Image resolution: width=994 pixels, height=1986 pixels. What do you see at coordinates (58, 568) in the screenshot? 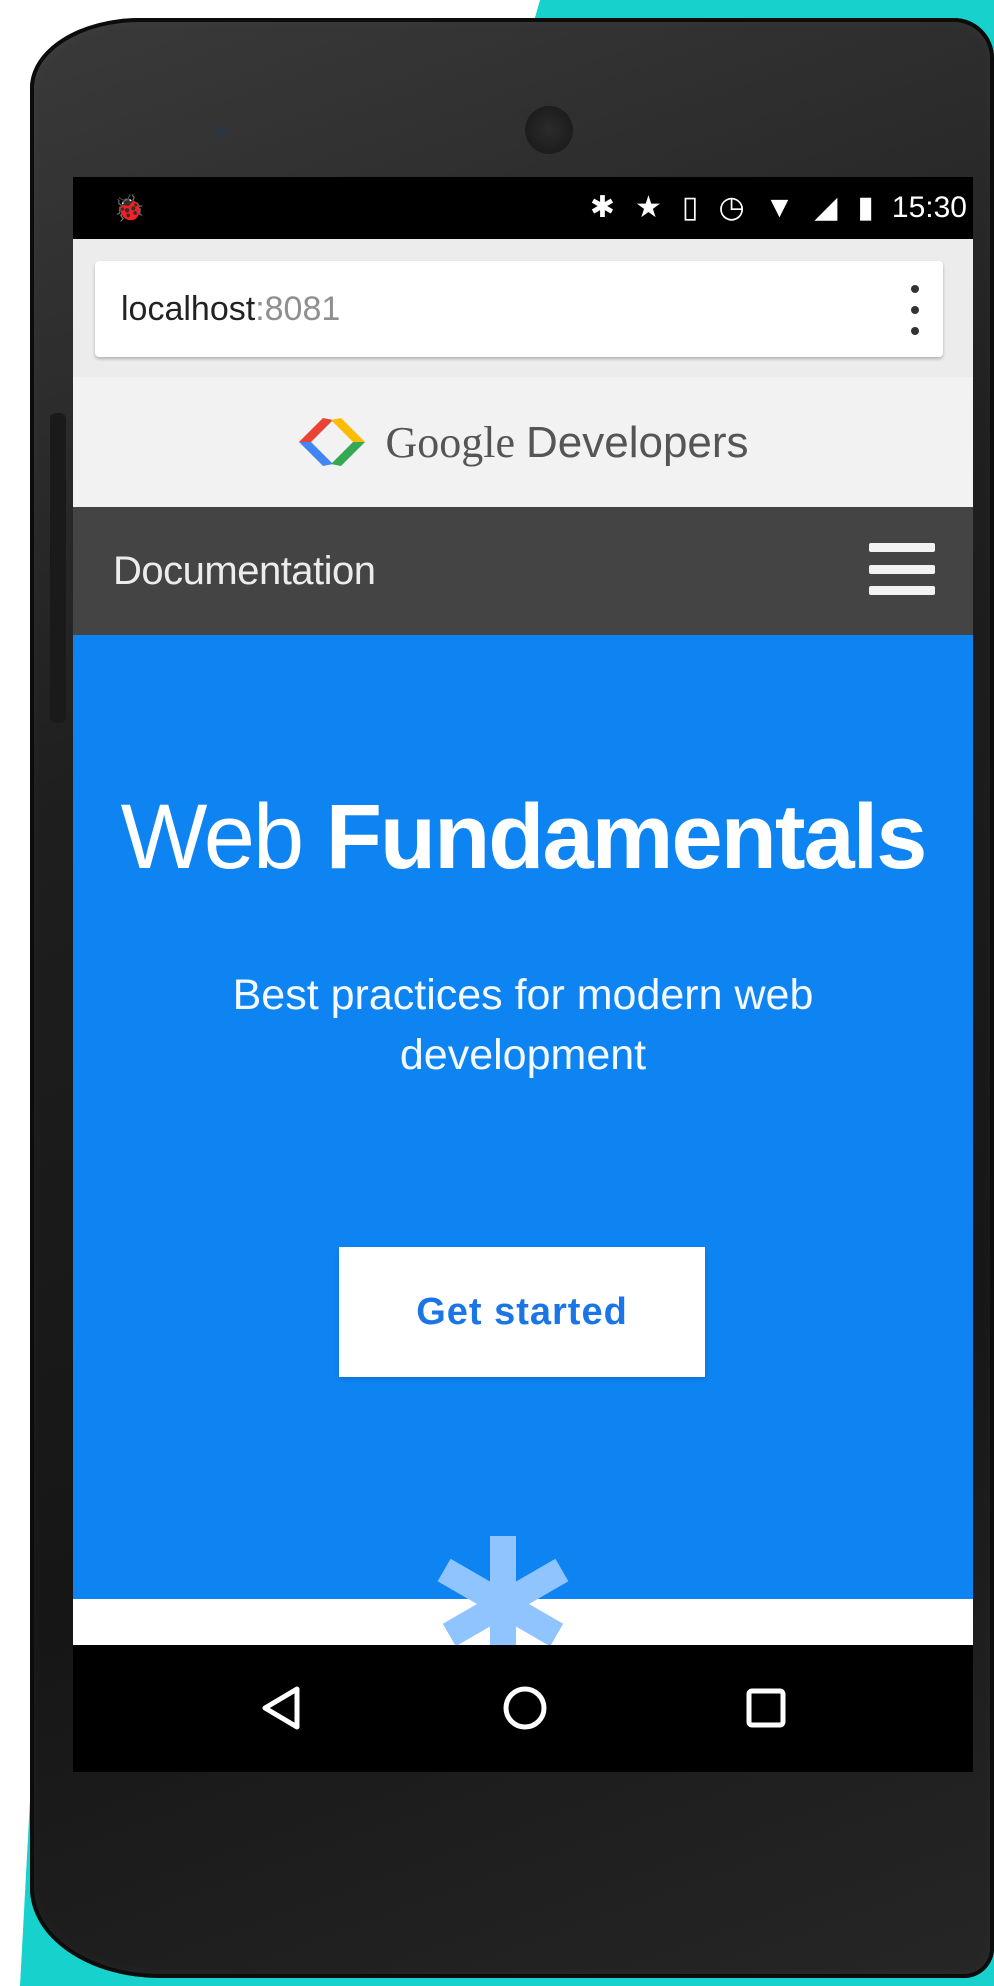
I see `power-button` at bounding box center [58, 568].